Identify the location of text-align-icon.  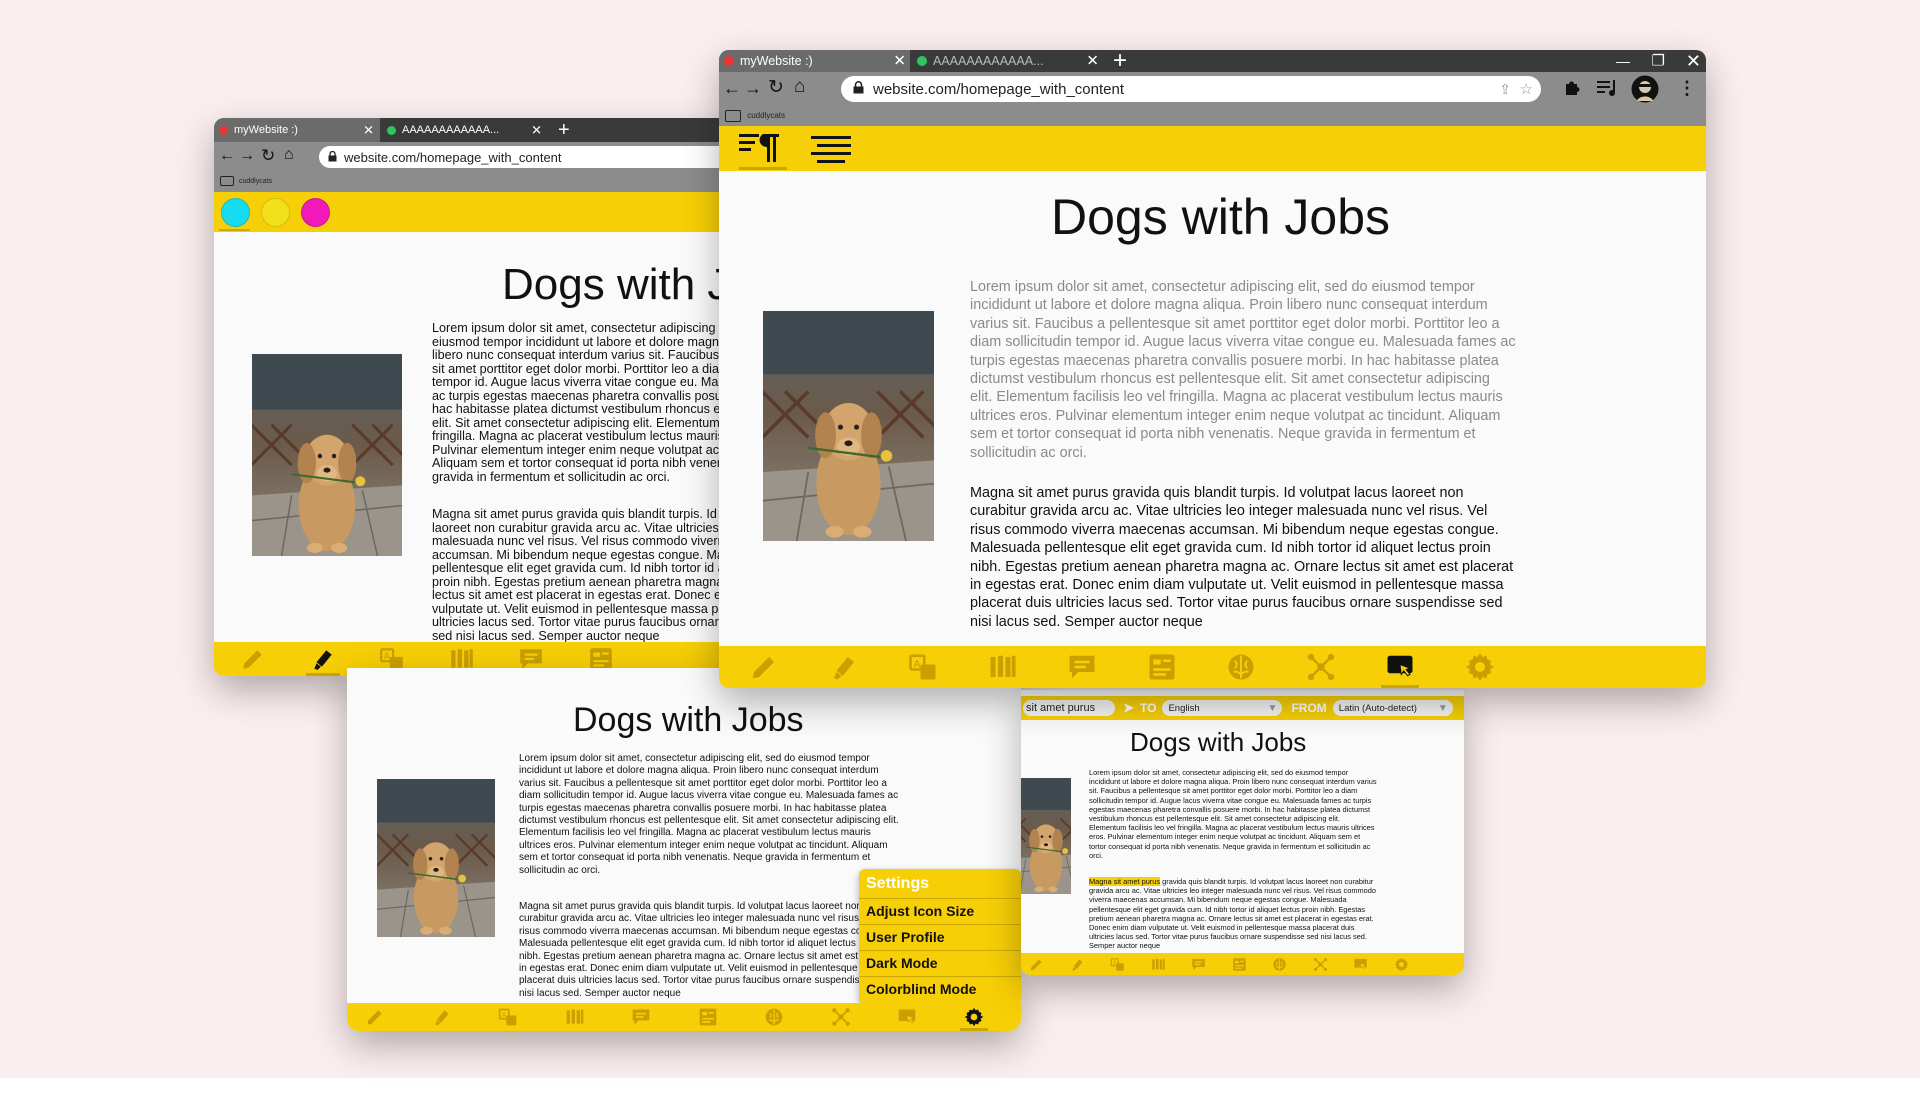
(831, 149).